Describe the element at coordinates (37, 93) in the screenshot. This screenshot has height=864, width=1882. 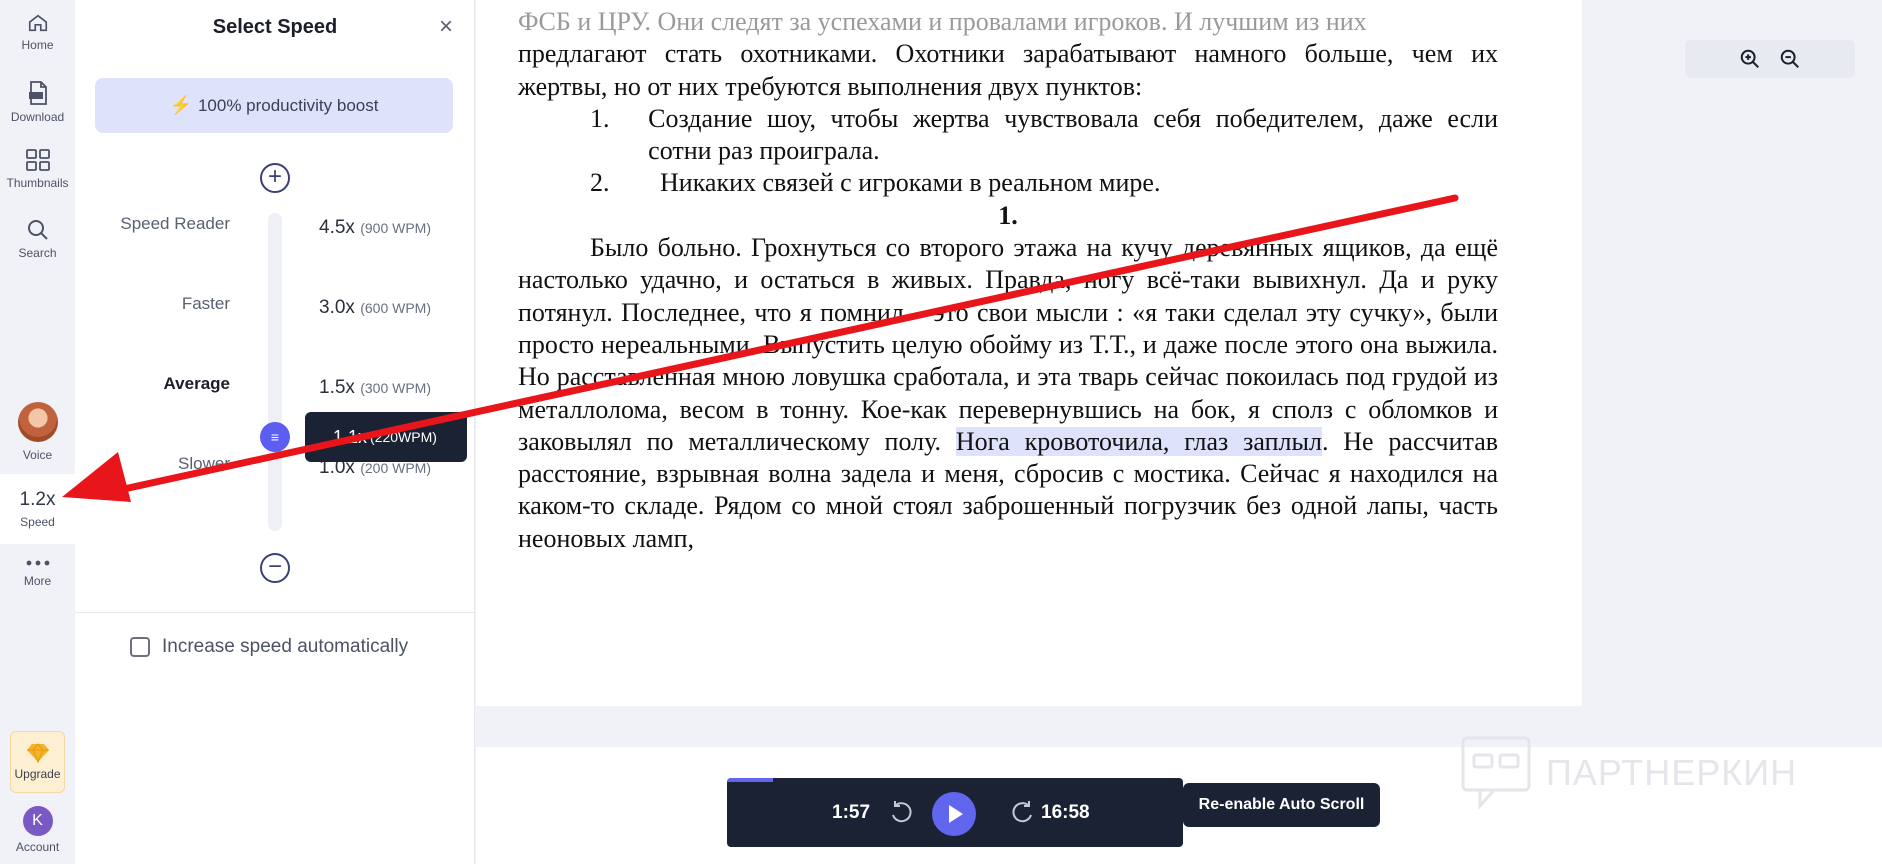
I see `pdf-download-icon` at that location.